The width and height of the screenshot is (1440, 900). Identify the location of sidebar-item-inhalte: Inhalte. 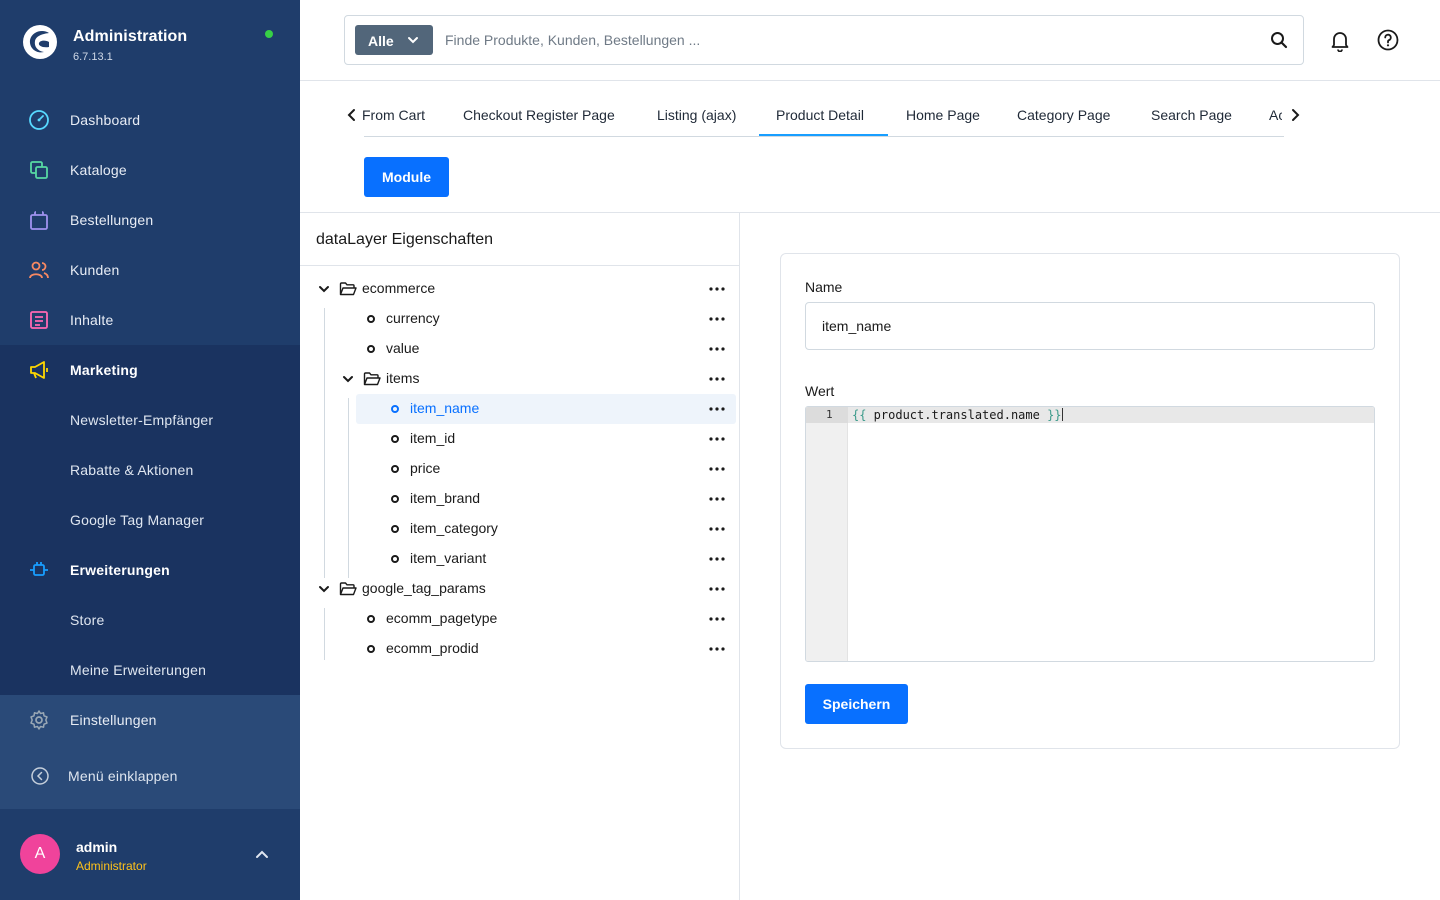
(150, 320).